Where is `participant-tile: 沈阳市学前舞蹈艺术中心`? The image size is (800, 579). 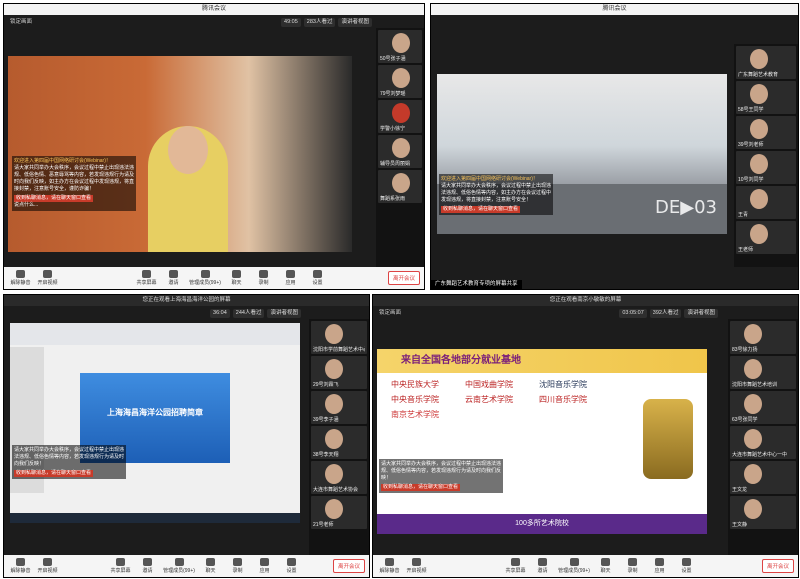 participant-tile: 沈阳市学前舞蹈艺术中心 is located at coordinates (339, 337).